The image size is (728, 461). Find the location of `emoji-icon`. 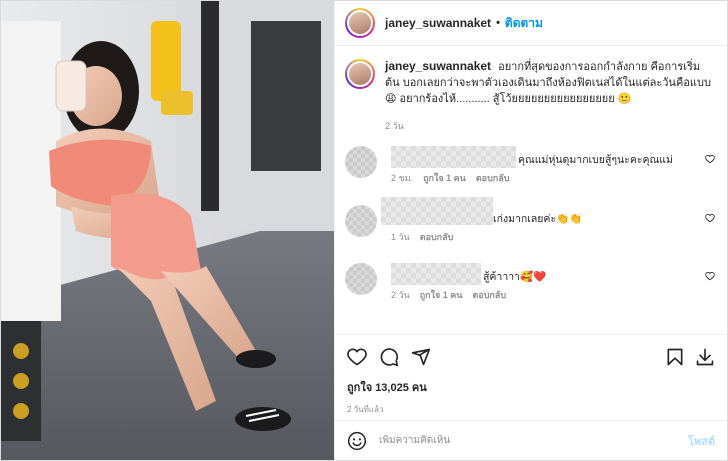

emoji-icon is located at coordinates (357, 441).